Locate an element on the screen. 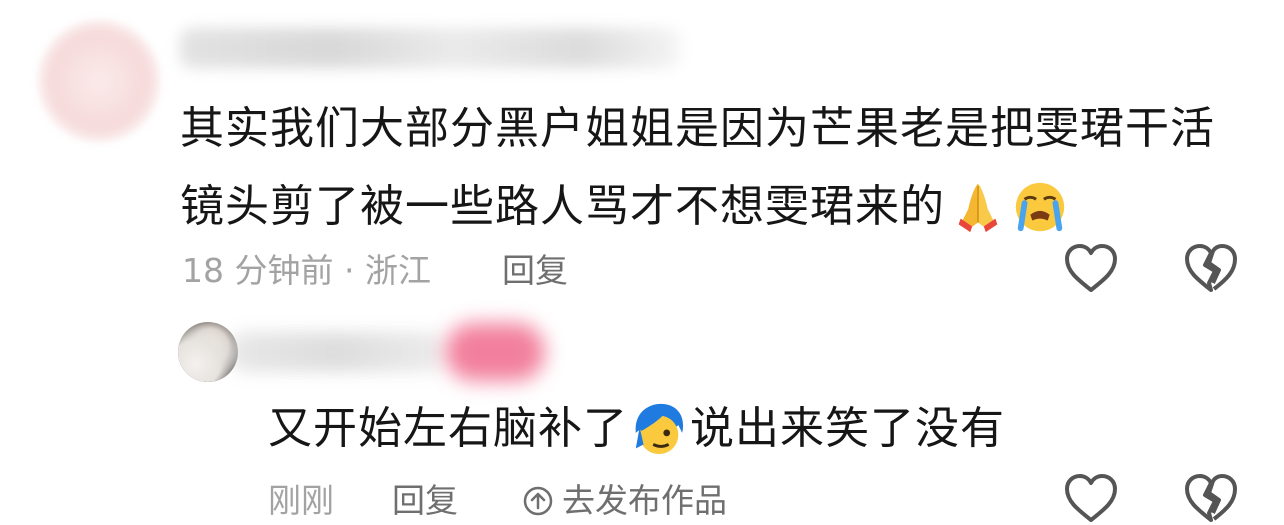 The height and width of the screenshot is (525, 1284). arrow-up-circle-icon is located at coordinates (538, 501).